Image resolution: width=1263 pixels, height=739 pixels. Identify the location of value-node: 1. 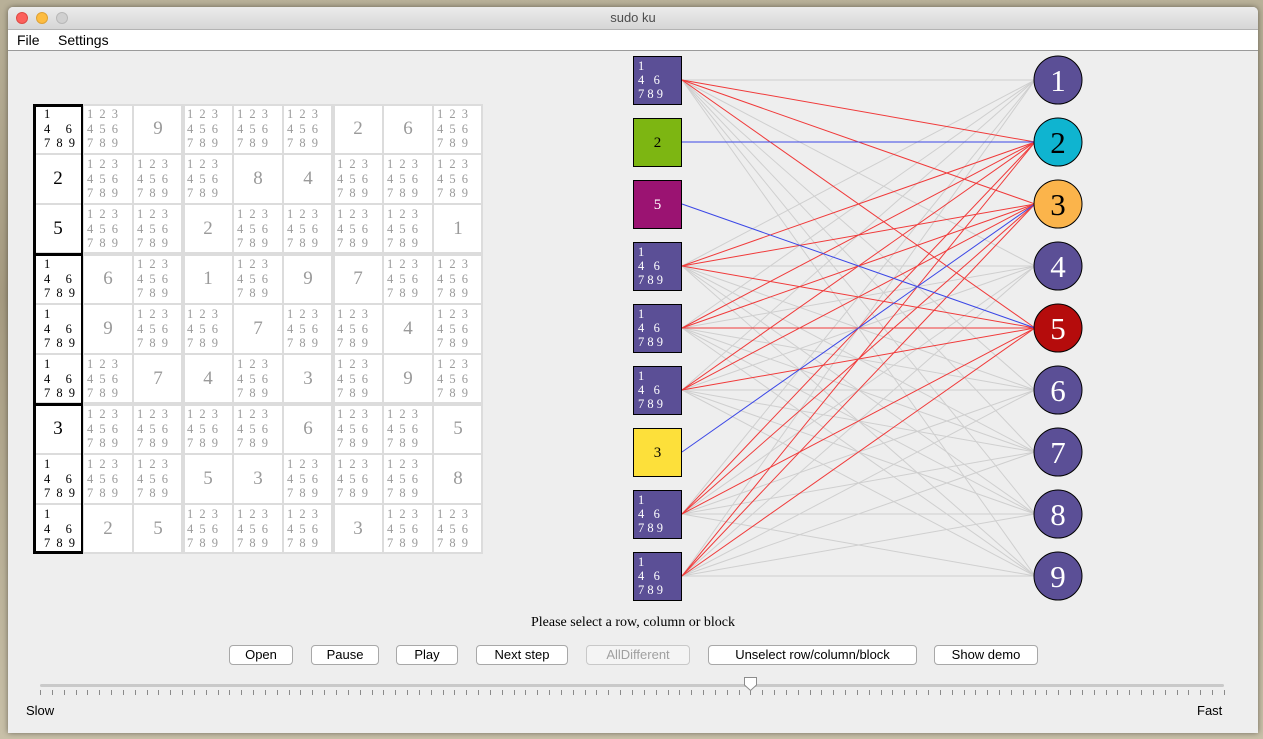
(1058, 80).